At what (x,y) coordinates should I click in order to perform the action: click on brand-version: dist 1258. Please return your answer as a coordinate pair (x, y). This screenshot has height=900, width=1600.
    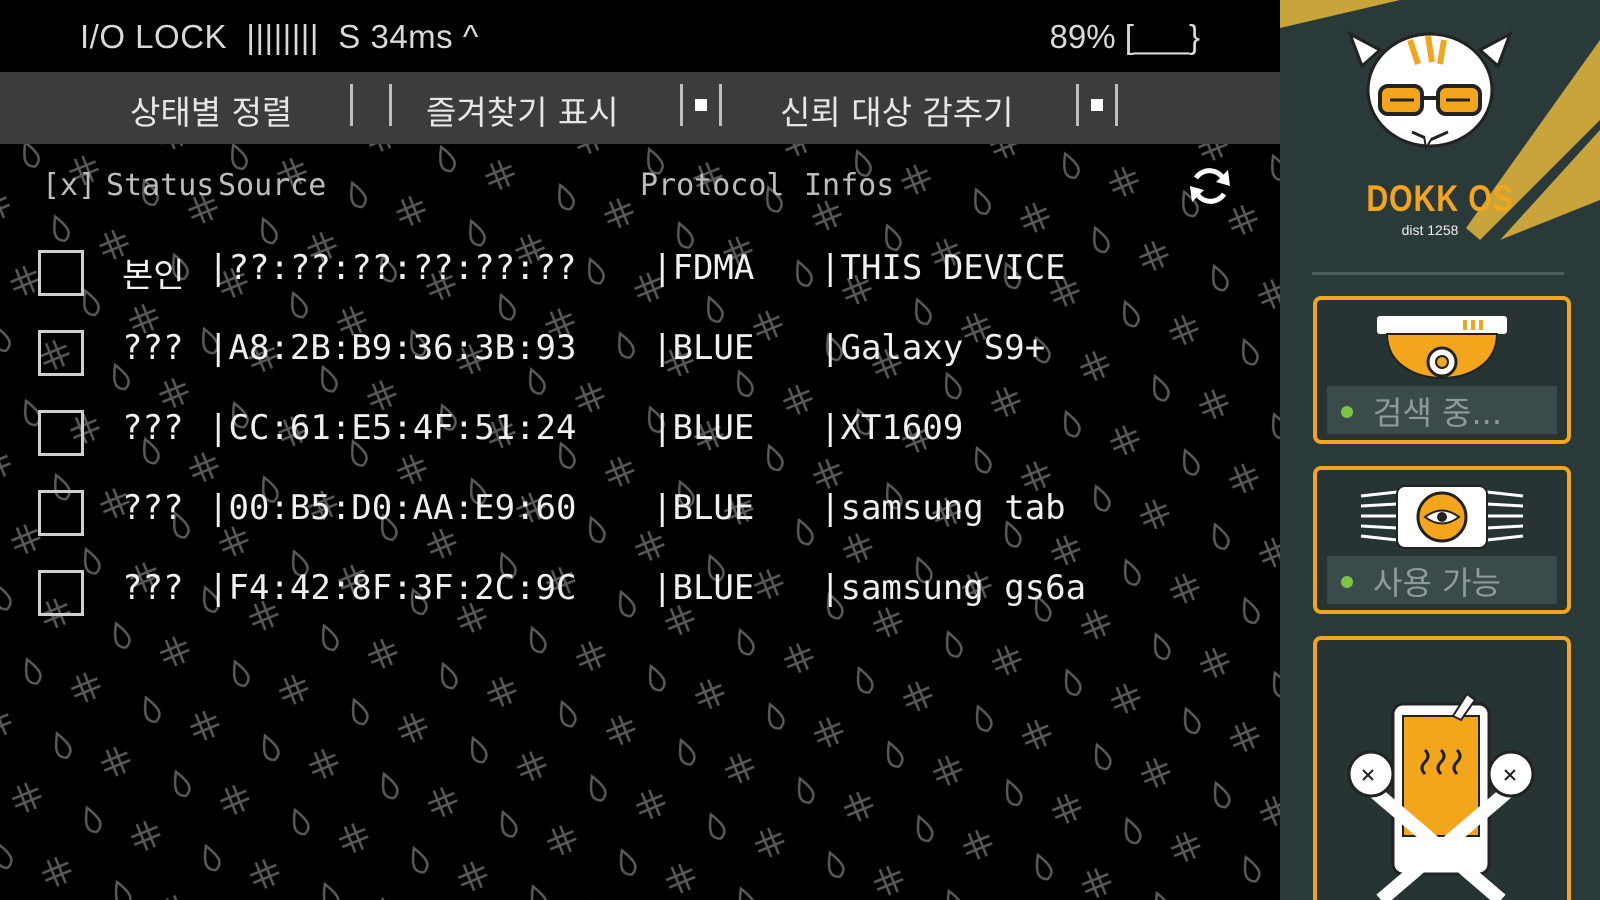
    Looking at the image, I should click on (1430, 230).